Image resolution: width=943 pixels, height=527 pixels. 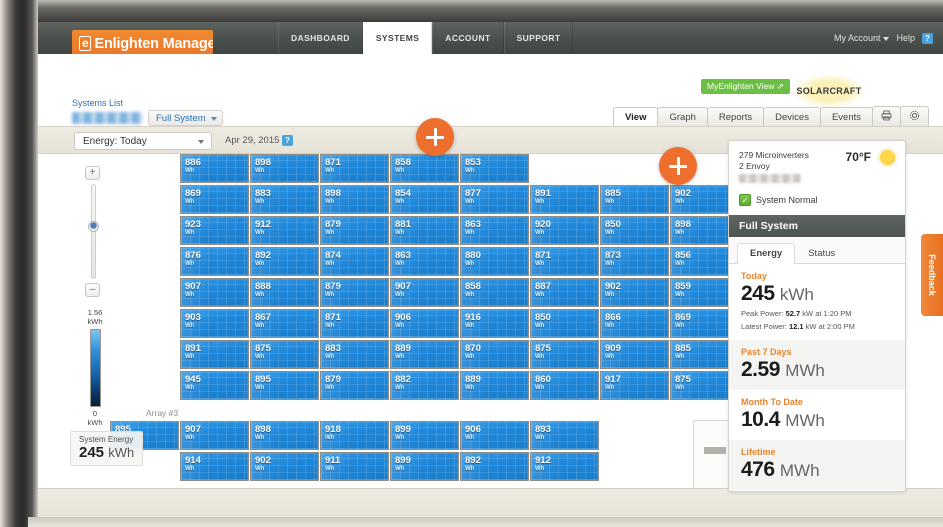 I want to click on solar-panel: 874 Wh, so click(x=354, y=261).